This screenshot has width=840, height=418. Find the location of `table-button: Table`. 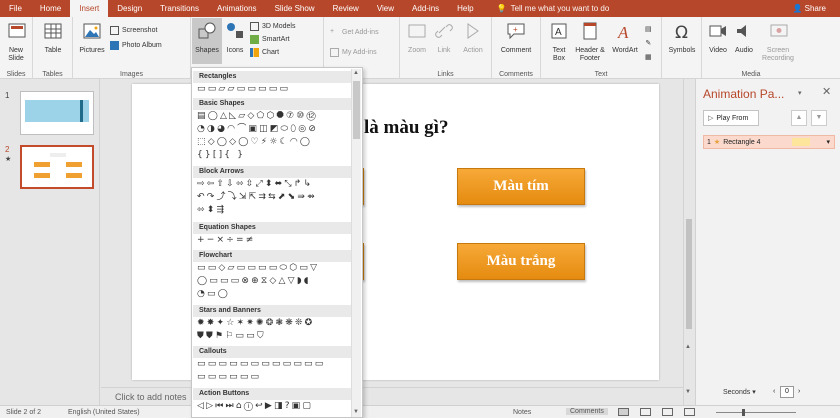

table-button: Table is located at coordinates (53, 37).